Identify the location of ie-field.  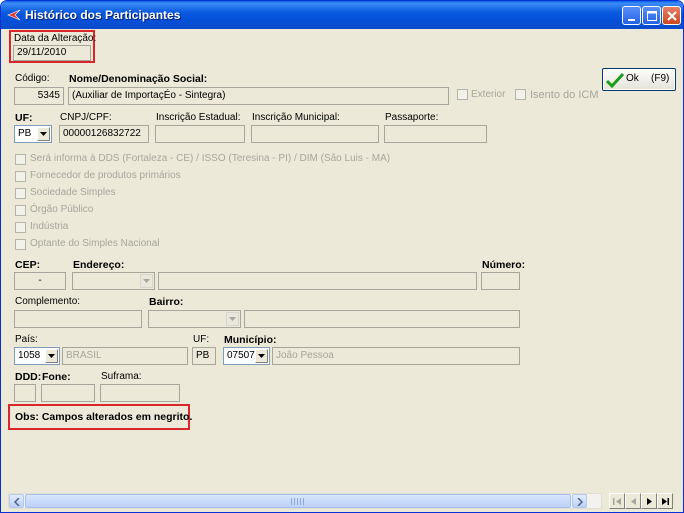
(200, 134).